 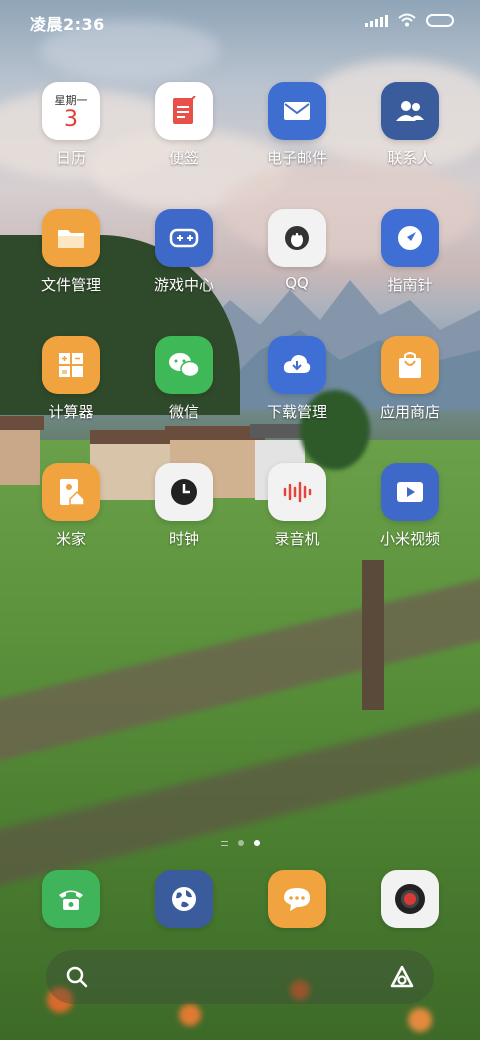 I want to click on app-contacts: 联系人, so click(x=410, y=125).